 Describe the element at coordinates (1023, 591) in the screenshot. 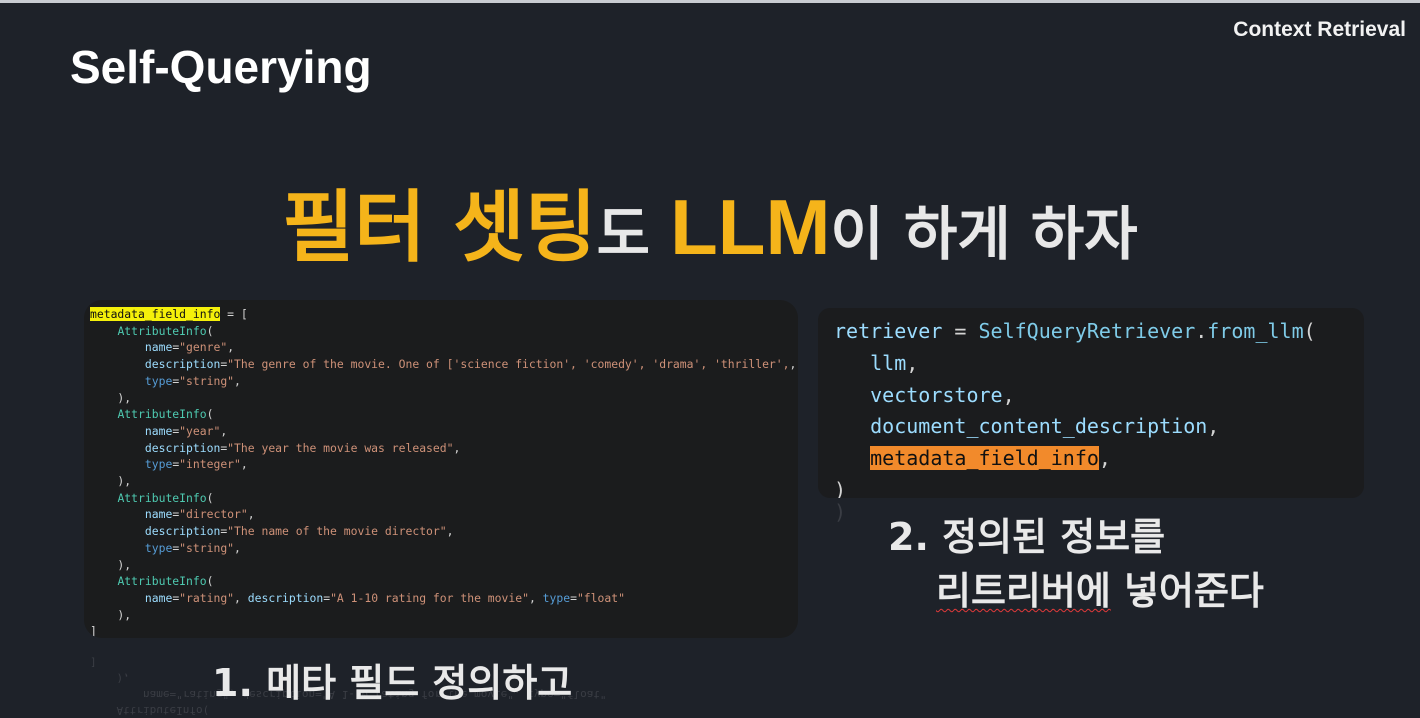

I see `caption-step2-word: 리트리버에` at that location.